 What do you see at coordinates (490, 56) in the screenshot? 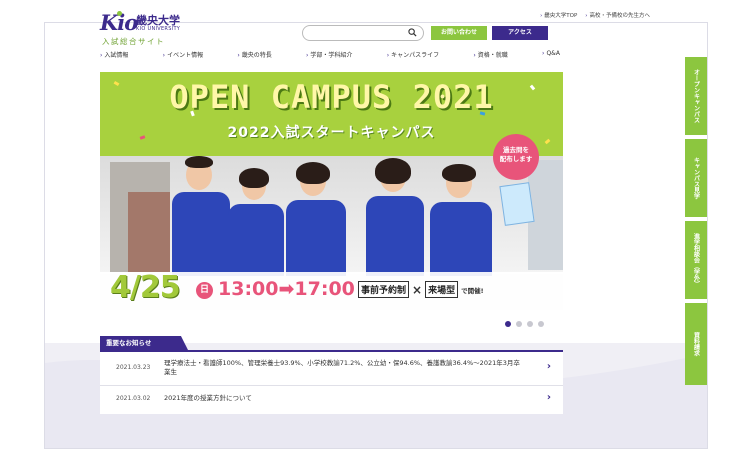
I see `nav-item-careers: › 資格・就職` at bounding box center [490, 56].